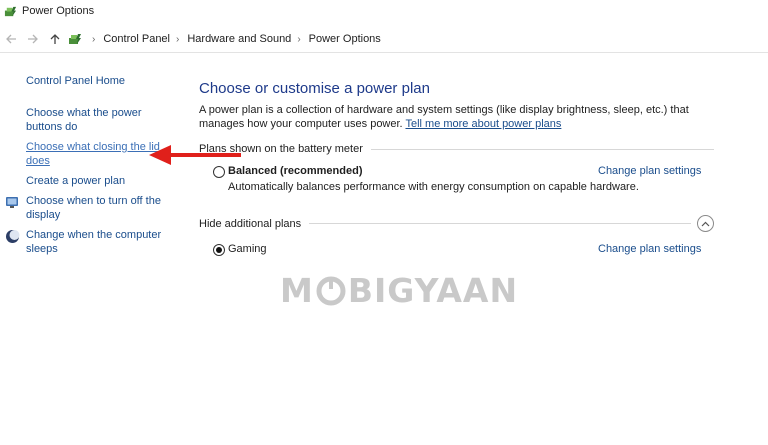 This screenshot has width=768, height=445. Describe the element at coordinates (483, 124) in the screenshot. I see `tell-me-more-link: Tell me more about power plans` at that location.